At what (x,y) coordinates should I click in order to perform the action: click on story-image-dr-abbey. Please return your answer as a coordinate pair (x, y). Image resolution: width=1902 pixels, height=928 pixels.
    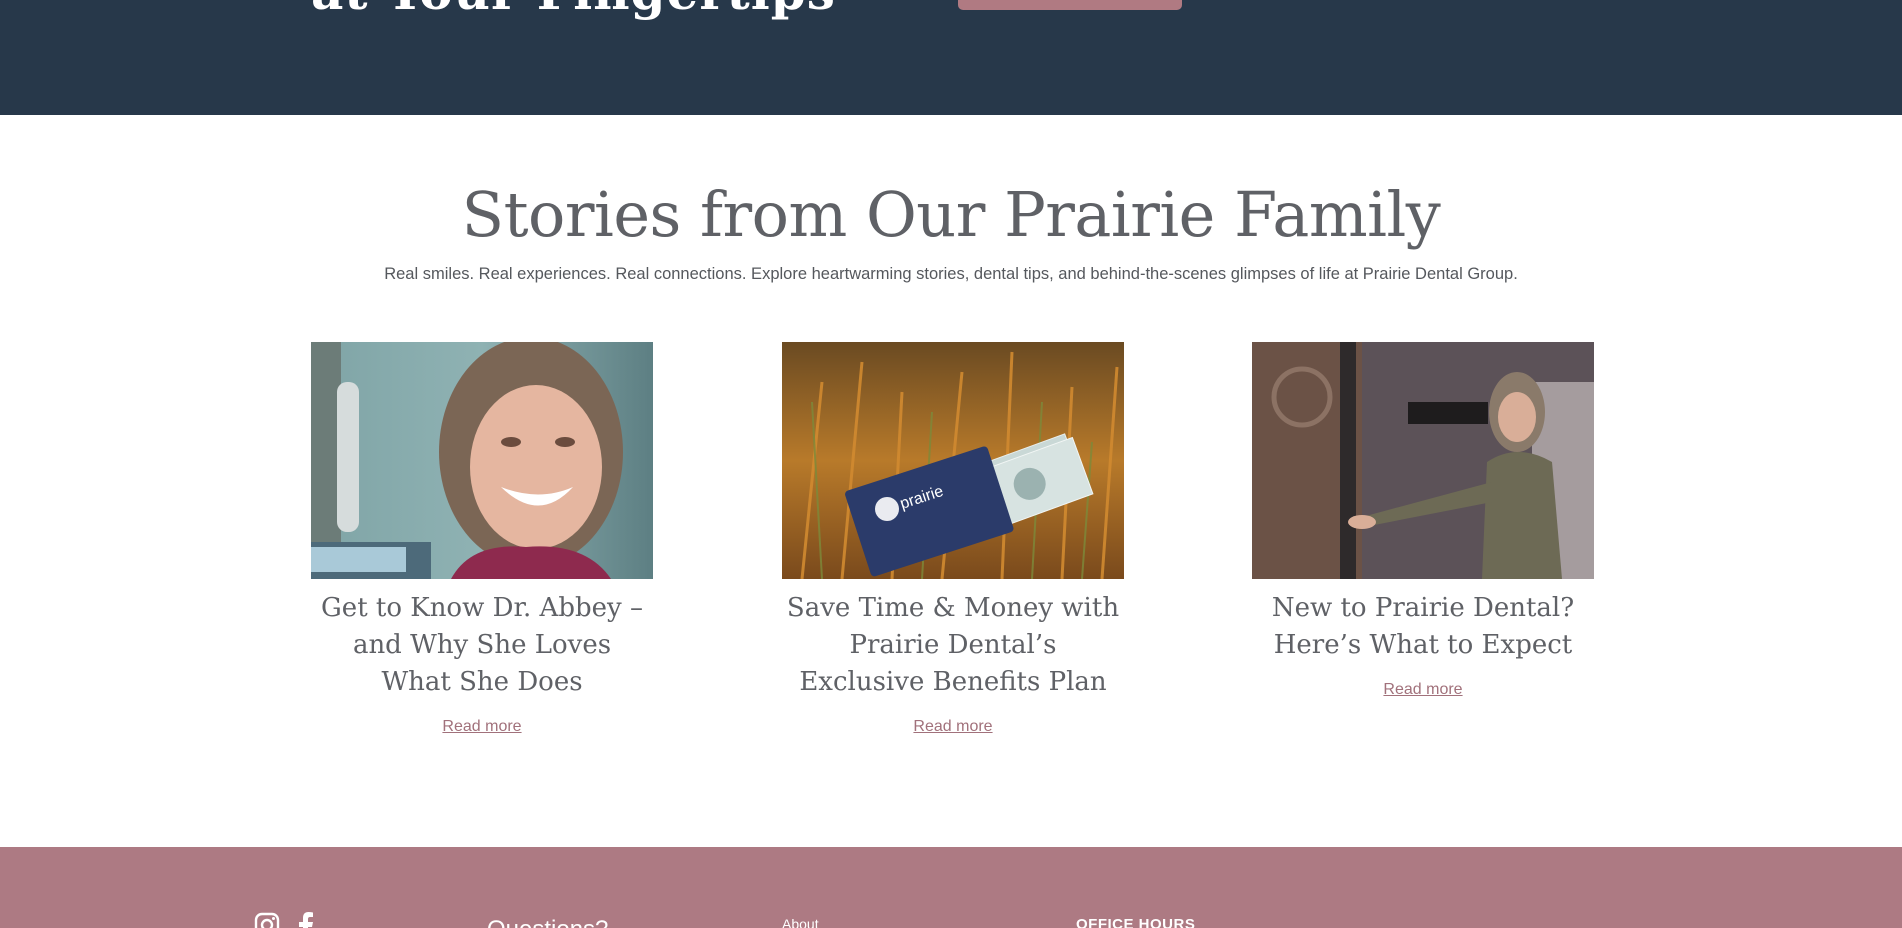
    Looking at the image, I should click on (482, 460).